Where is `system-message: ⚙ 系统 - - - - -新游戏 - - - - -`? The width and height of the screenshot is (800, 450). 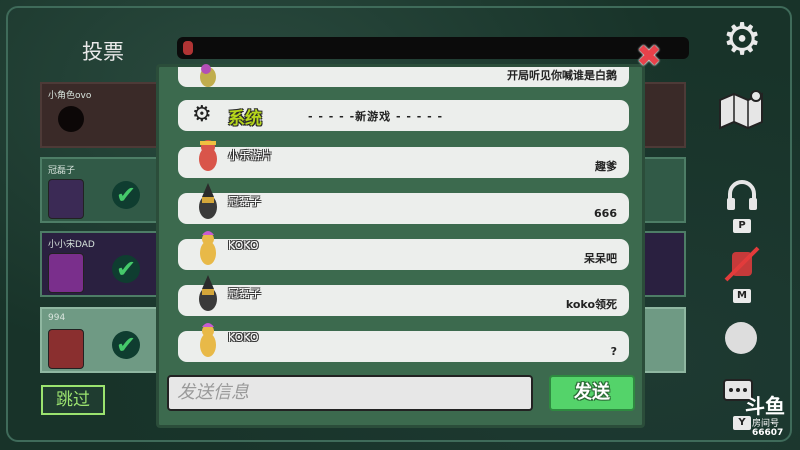 system-message: ⚙ 系统 - - - - -新游戏 - - - - - is located at coordinates (403, 115).